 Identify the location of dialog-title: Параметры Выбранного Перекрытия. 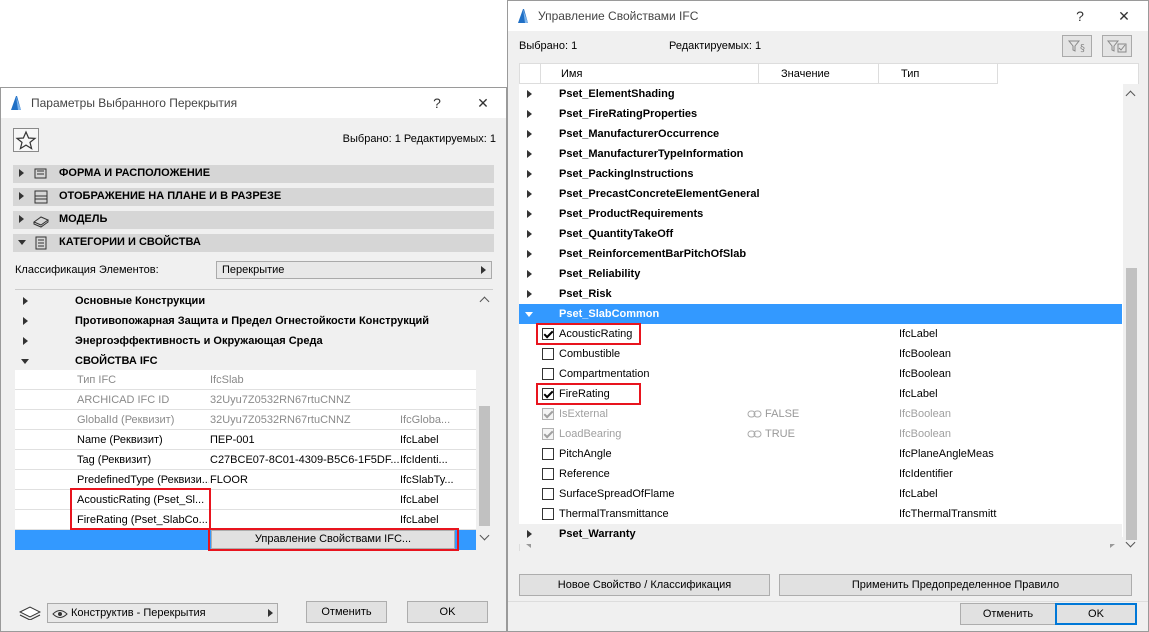
(134, 103).